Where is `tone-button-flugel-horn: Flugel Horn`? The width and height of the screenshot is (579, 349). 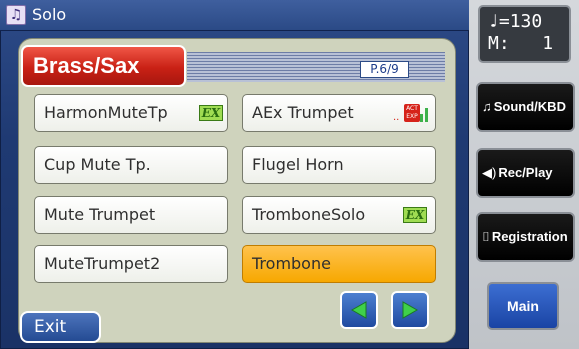
tone-button-flugel-horn: Flugel Horn is located at coordinates (339, 165).